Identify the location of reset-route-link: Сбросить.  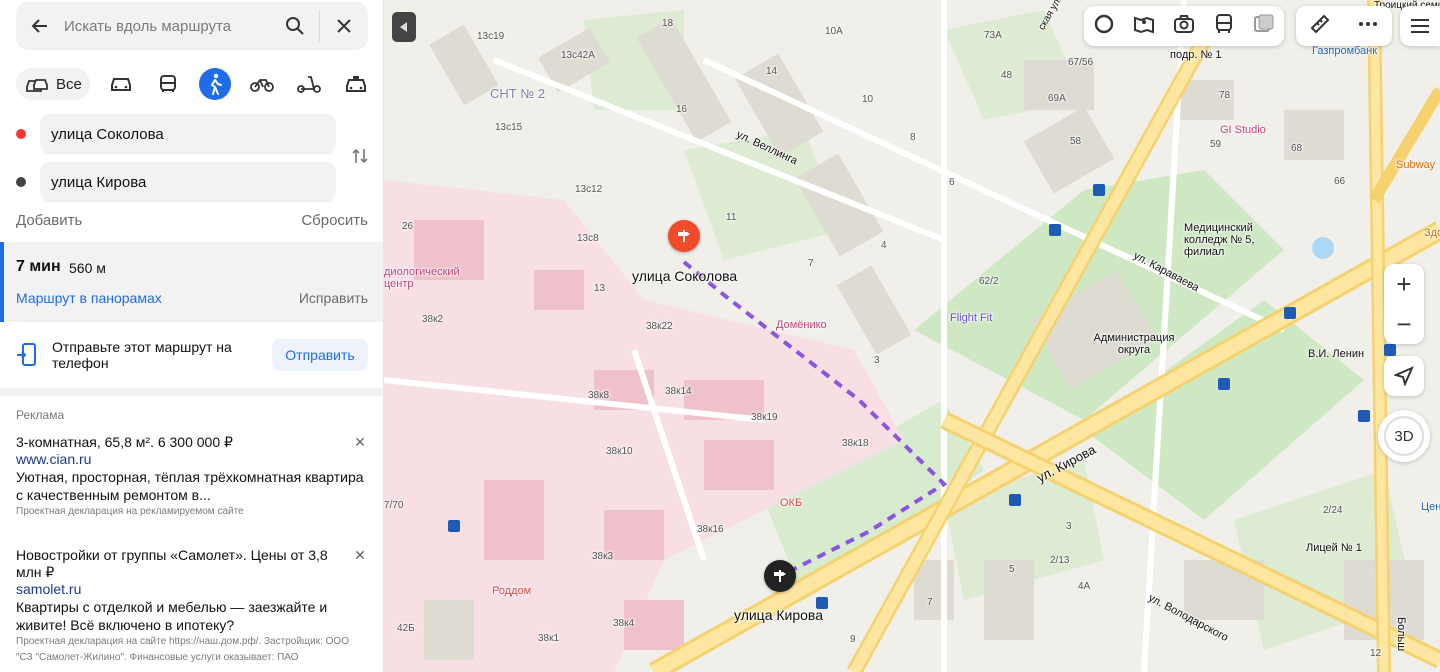
(334, 220).